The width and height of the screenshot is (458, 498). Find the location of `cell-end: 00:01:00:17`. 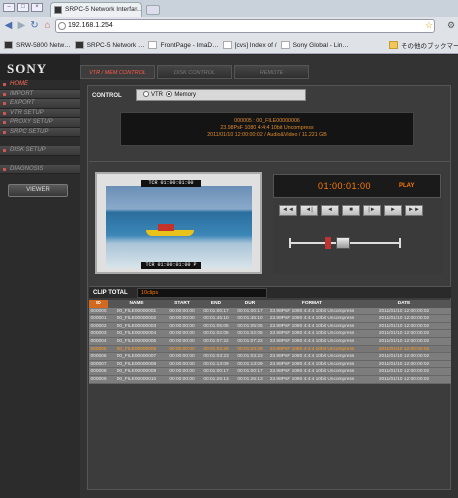

cell-end: 00:01:00:17 is located at coordinates (216, 311).